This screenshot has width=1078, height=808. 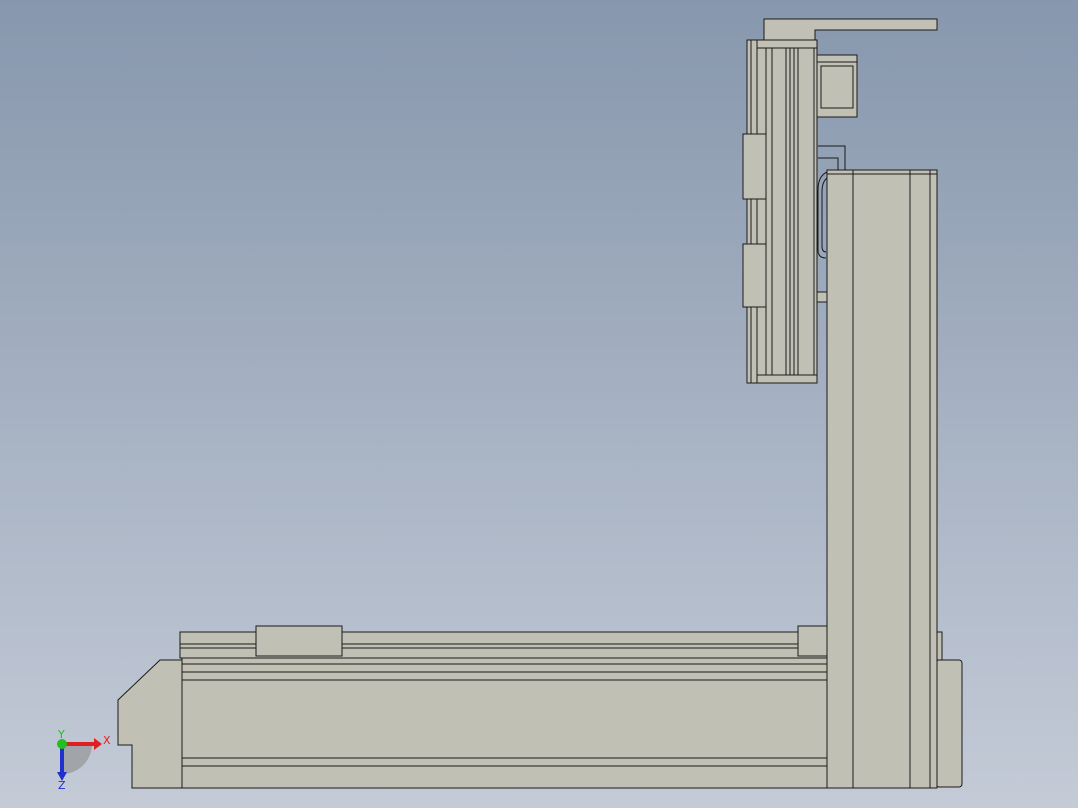 I want to click on vertical-column, so click(x=882, y=479).